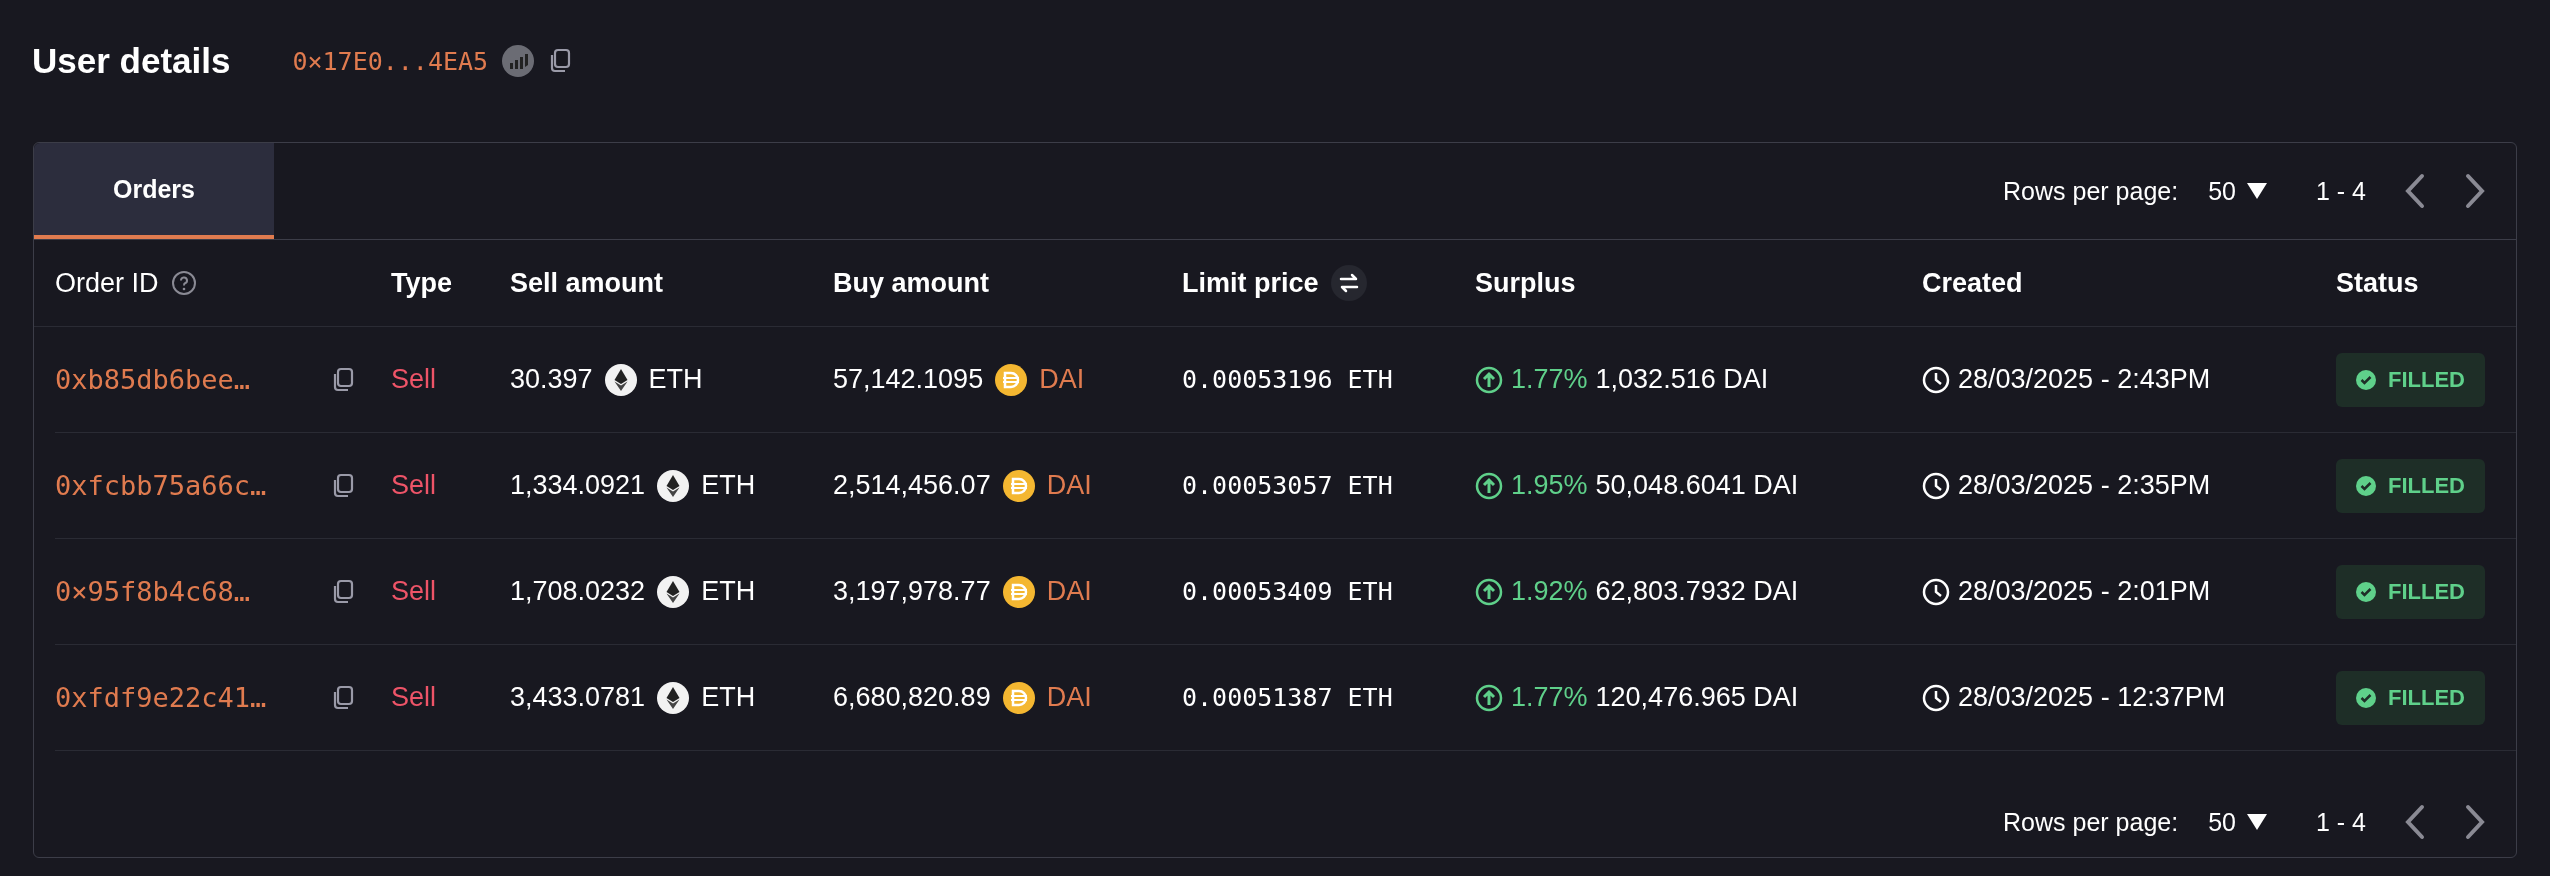  Describe the element at coordinates (551, 379) in the screenshot. I see `sell-amount: 30.397` at that location.